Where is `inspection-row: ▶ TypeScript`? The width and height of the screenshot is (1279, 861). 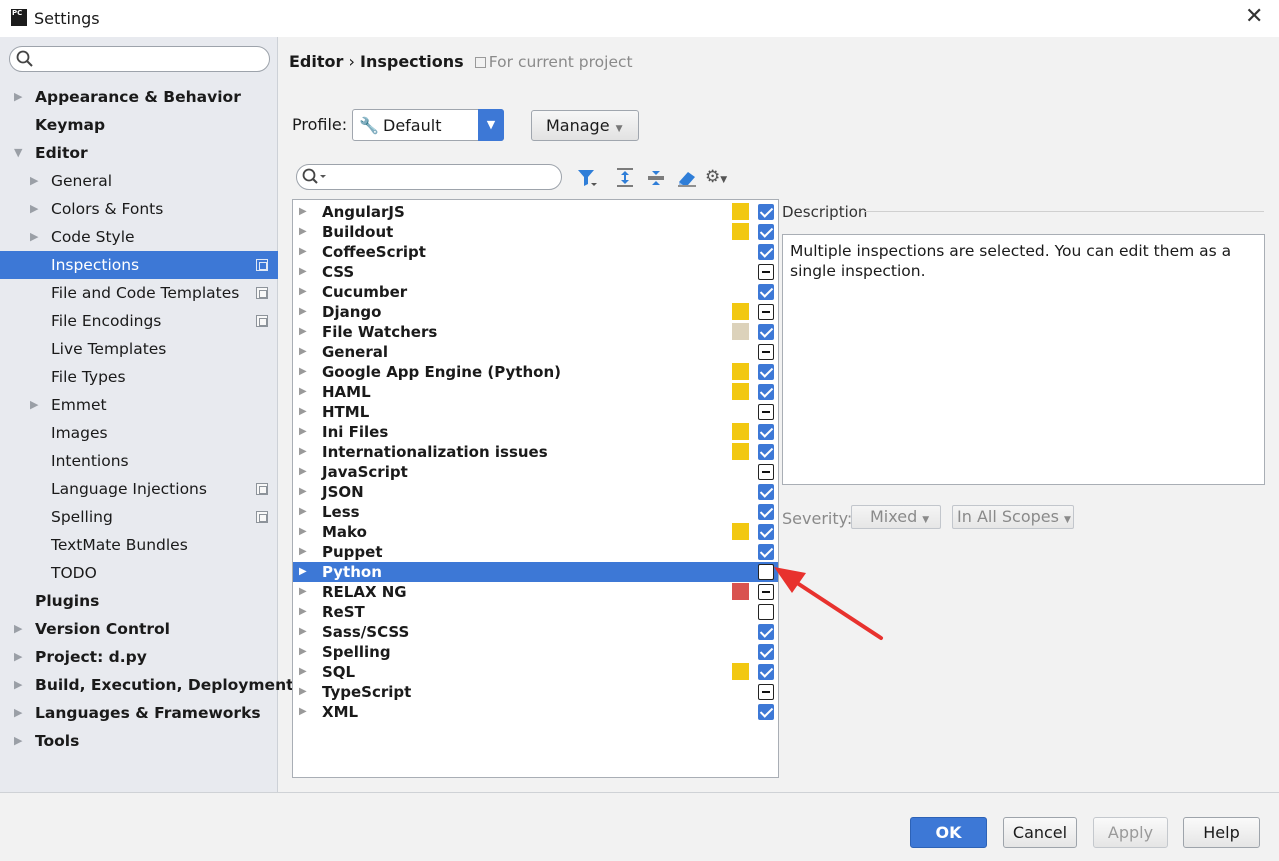
inspection-row: ▶ TypeScript is located at coordinates (535, 692).